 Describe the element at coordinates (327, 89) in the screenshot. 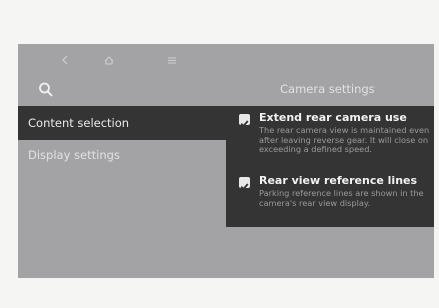

I see `page-title: Camera settings` at that location.